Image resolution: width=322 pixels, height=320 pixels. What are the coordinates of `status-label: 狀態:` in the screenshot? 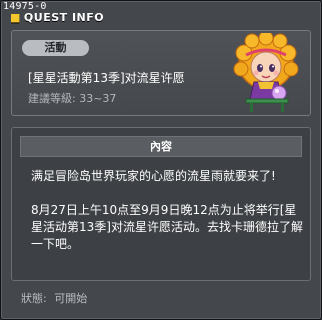 It's located at (34, 298).